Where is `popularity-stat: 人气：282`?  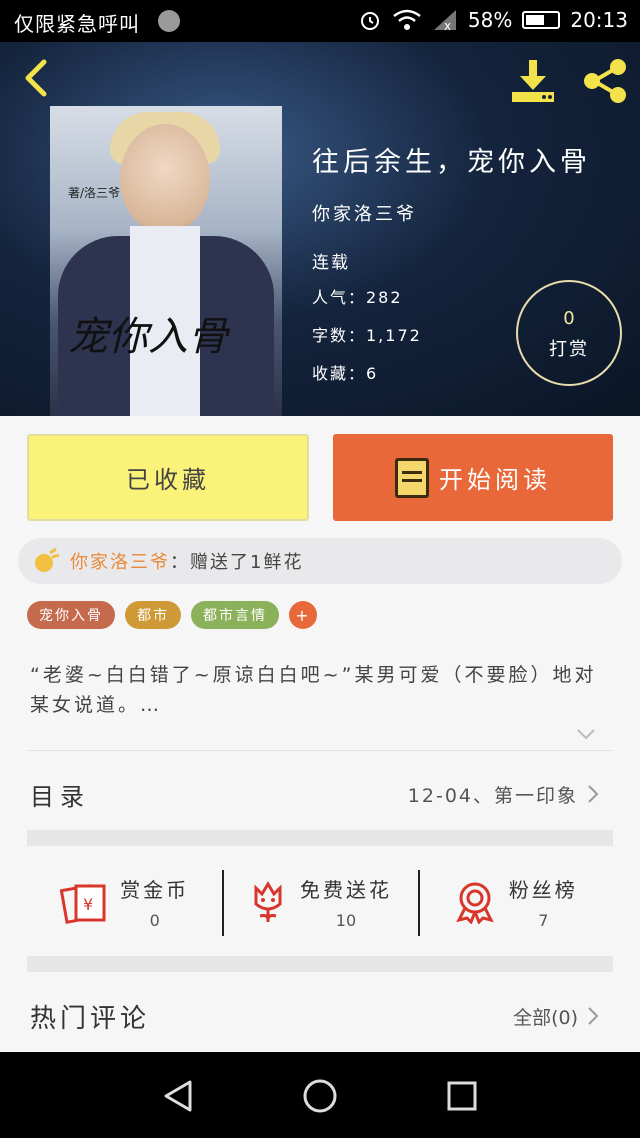 popularity-stat: 人气：282 is located at coordinates (357, 297).